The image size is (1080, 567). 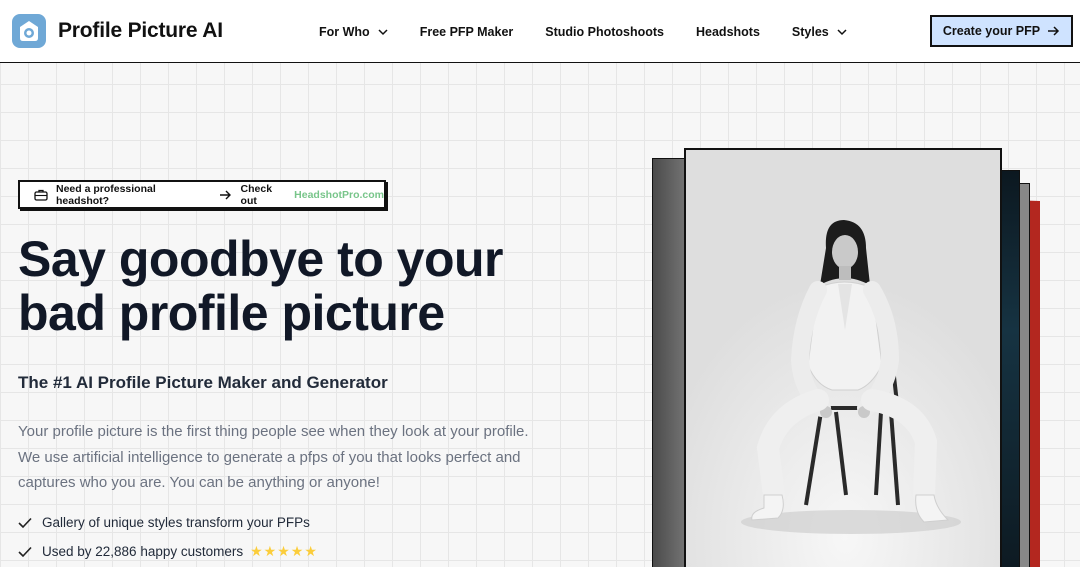 What do you see at coordinates (105, 194) in the screenshot?
I see `badge-prompt: Need a professional headshot?` at bounding box center [105, 194].